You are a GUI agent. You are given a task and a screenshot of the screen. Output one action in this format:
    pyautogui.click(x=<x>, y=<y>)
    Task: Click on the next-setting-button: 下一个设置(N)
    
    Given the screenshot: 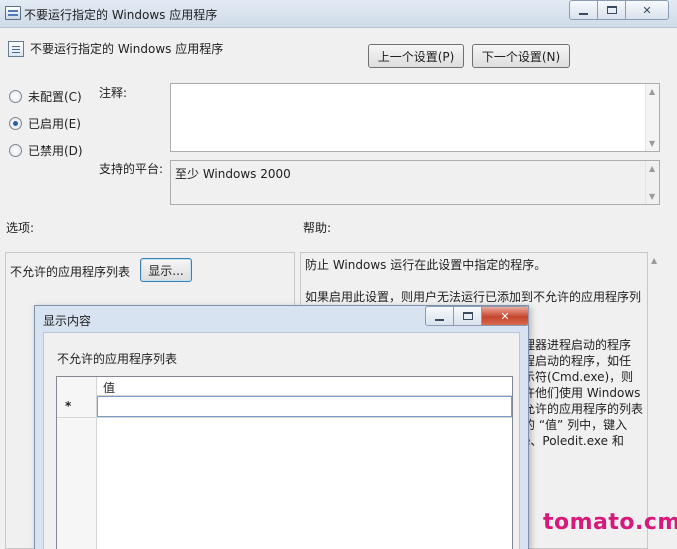 What is the action you would take?
    pyautogui.click(x=521, y=56)
    